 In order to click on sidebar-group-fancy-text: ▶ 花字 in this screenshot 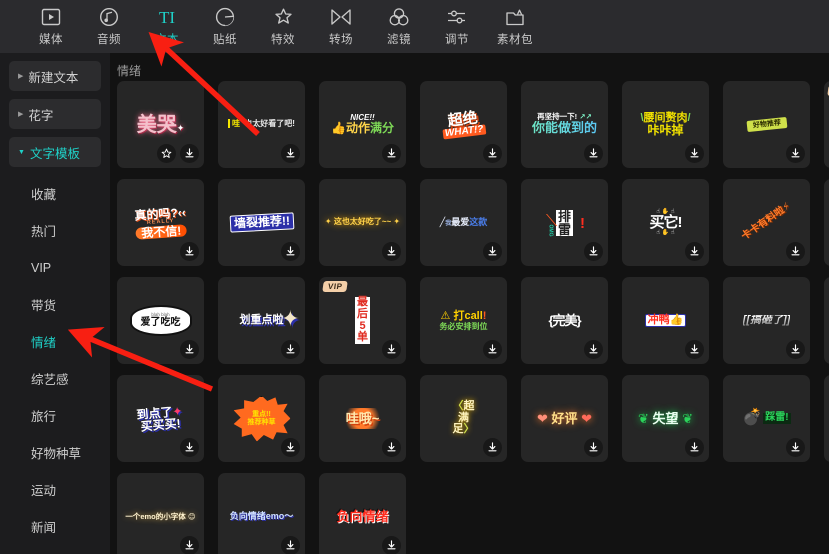, I will do `click(55, 114)`.